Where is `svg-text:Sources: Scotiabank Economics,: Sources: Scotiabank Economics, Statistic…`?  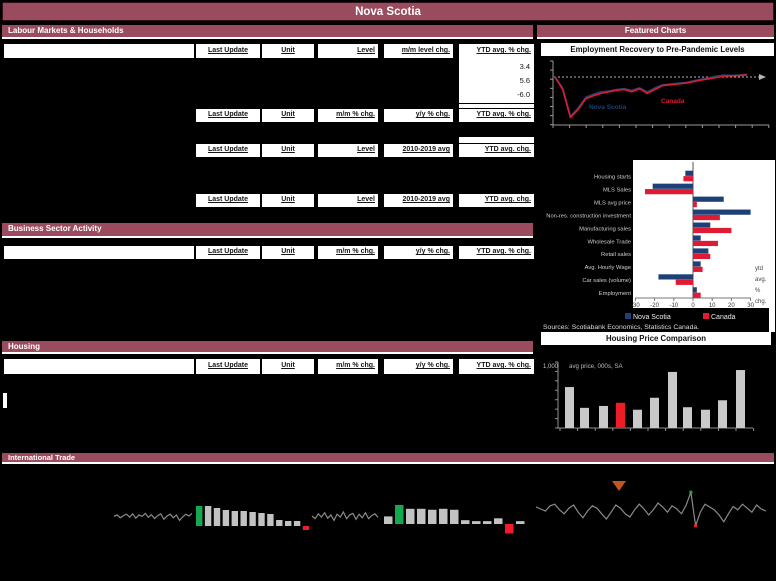
svg-text:Sources: Scotiabank Economics,: Sources: Scotiabank Economics, Statistic… is located at coordinates (621, 327).